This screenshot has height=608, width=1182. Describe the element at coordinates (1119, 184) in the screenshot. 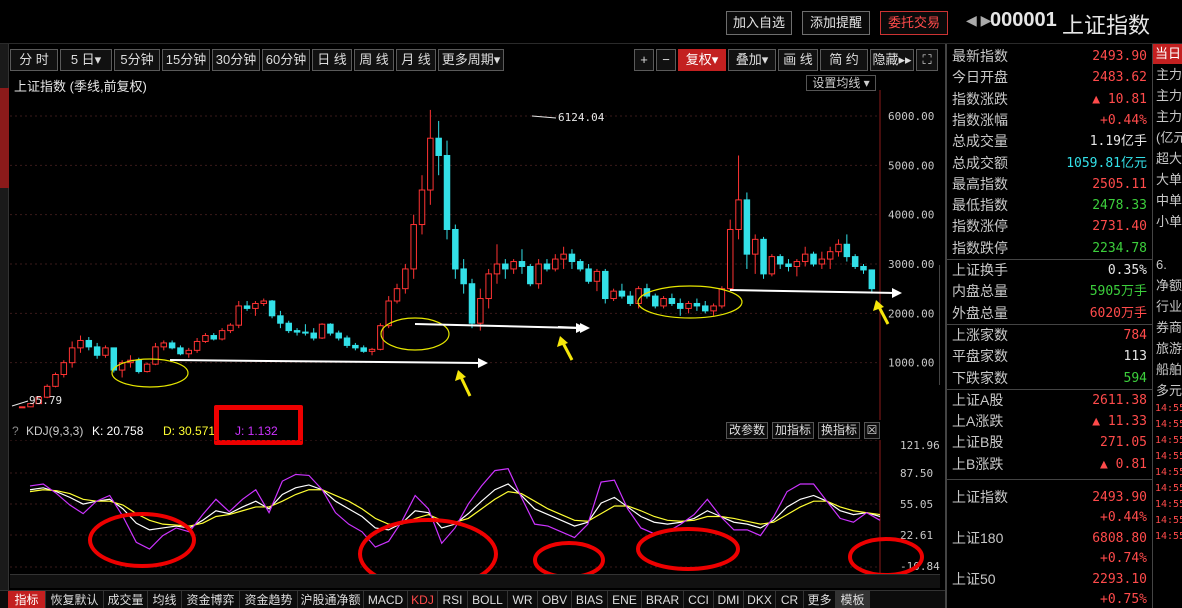

I see `quote-value: 2505.11` at that location.